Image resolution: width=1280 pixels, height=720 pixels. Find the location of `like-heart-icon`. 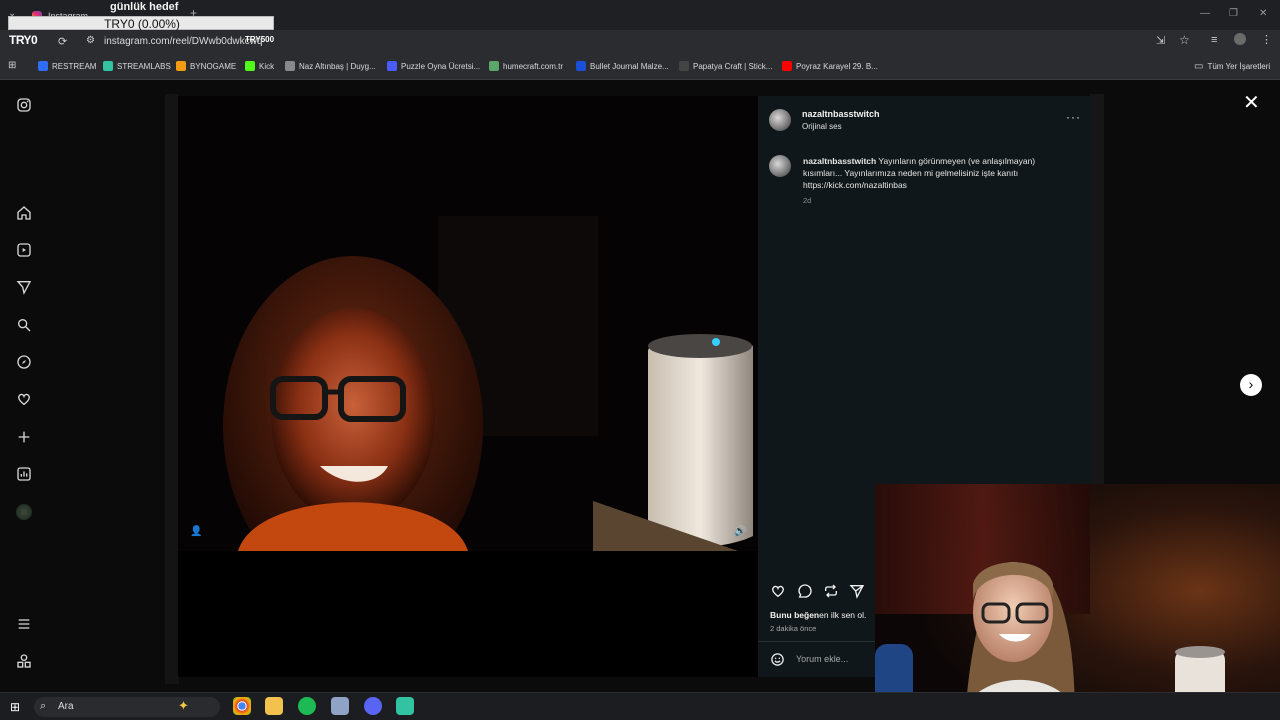

like-heart-icon is located at coordinates (778, 591).